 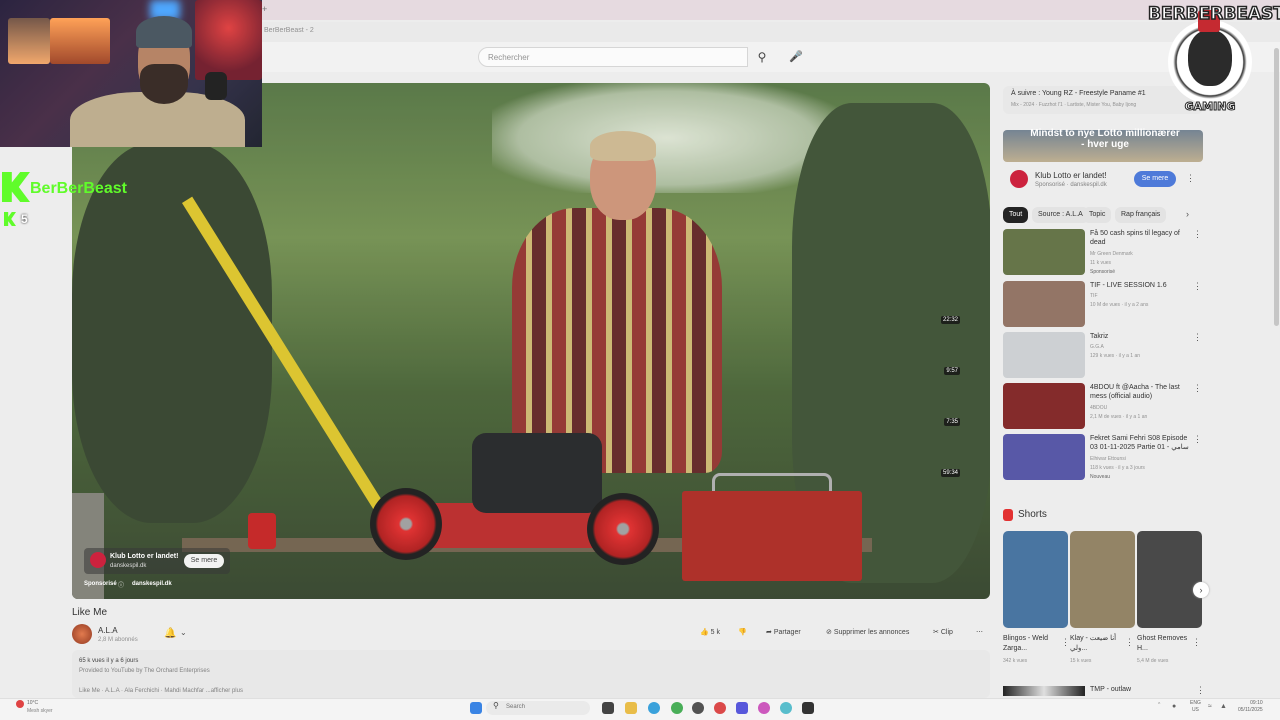 What do you see at coordinates (667, 138) in the screenshot?
I see `video-sky` at bounding box center [667, 138].